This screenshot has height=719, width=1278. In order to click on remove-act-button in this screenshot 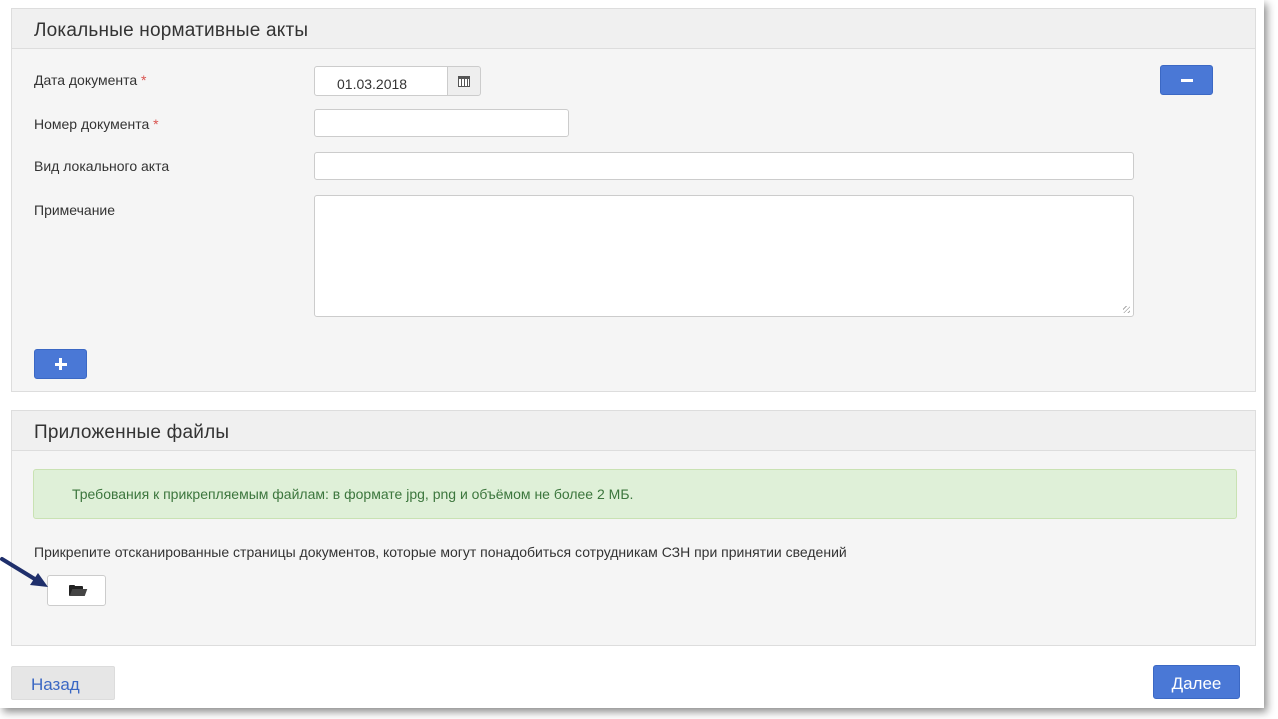, I will do `click(1186, 80)`.